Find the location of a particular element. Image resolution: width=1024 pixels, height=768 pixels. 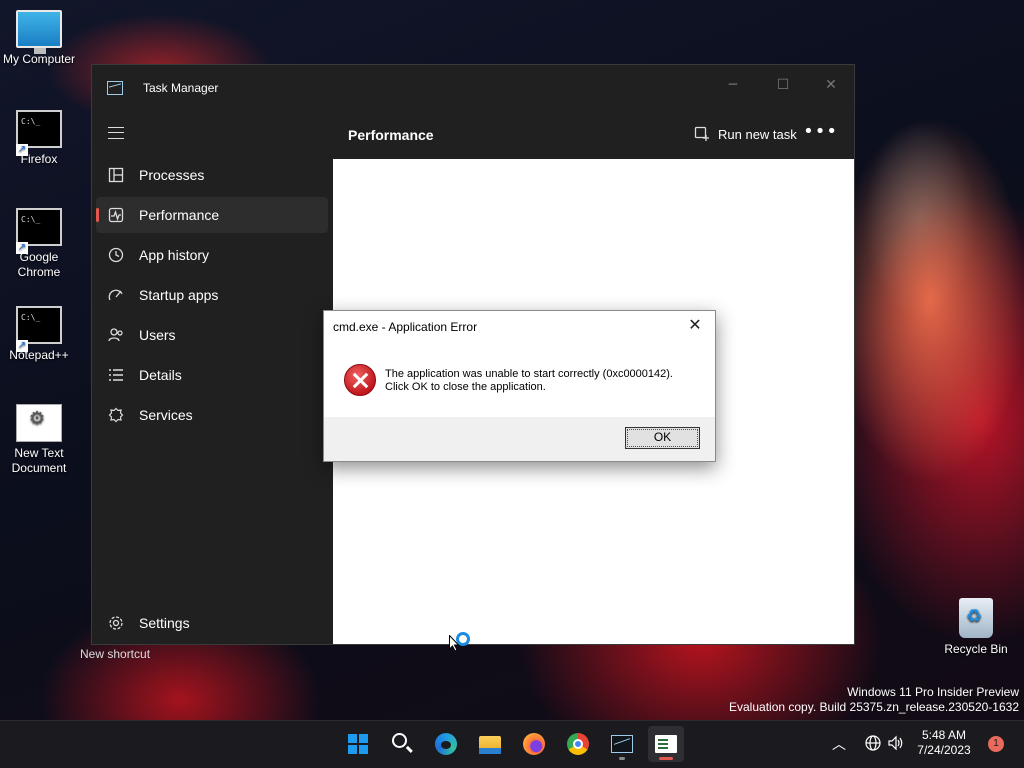

volume-icon is located at coordinates (896, 743).